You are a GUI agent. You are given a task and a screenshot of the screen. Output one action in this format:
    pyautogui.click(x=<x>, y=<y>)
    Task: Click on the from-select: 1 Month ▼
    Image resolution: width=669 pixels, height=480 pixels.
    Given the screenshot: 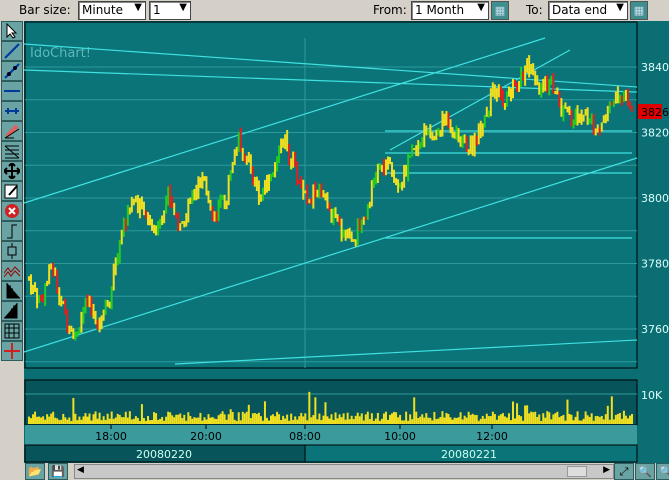 What is the action you would take?
    pyautogui.click(x=450, y=10)
    